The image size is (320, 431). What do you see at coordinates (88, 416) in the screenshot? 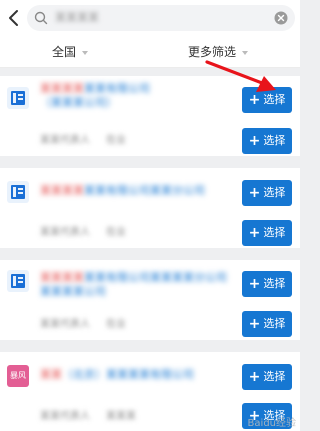
I see `company-meta: 某某代表人 某某某` at bounding box center [88, 416].